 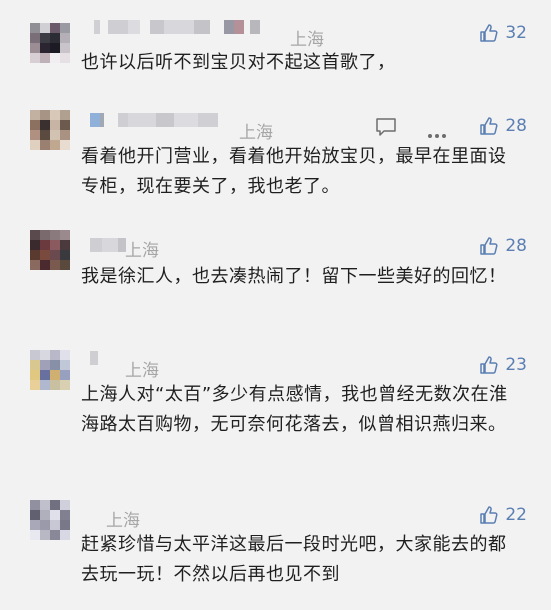 I want to click on like-button: 23, so click(x=503, y=365).